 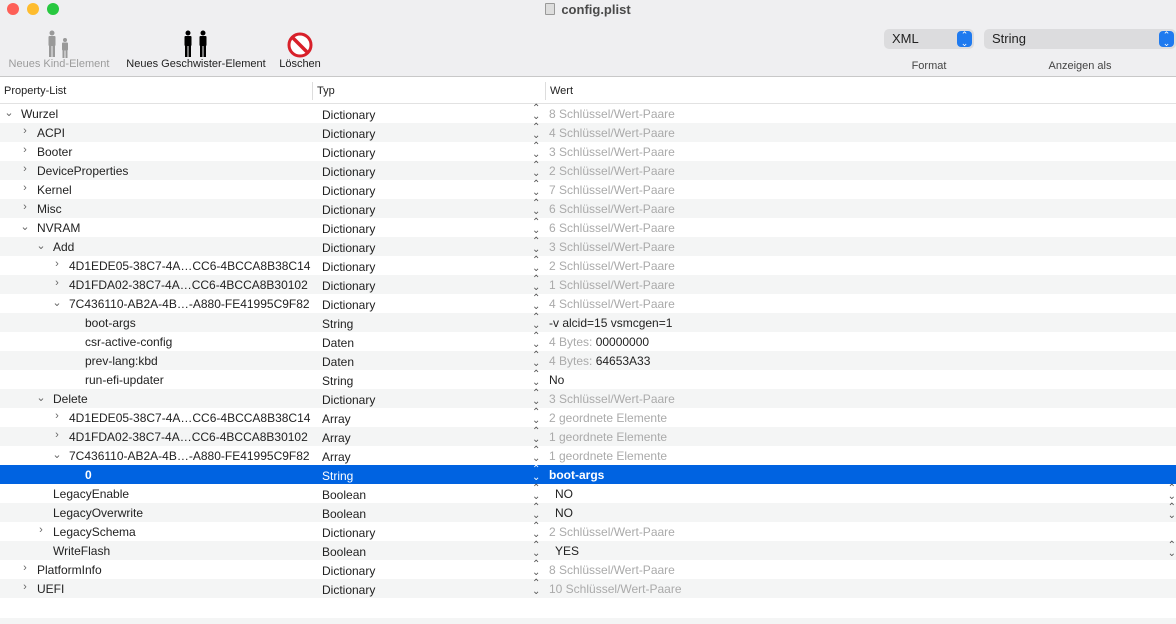 What do you see at coordinates (567, 551) in the screenshot?
I see `row-value: YES` at bounding box center [567, 551].